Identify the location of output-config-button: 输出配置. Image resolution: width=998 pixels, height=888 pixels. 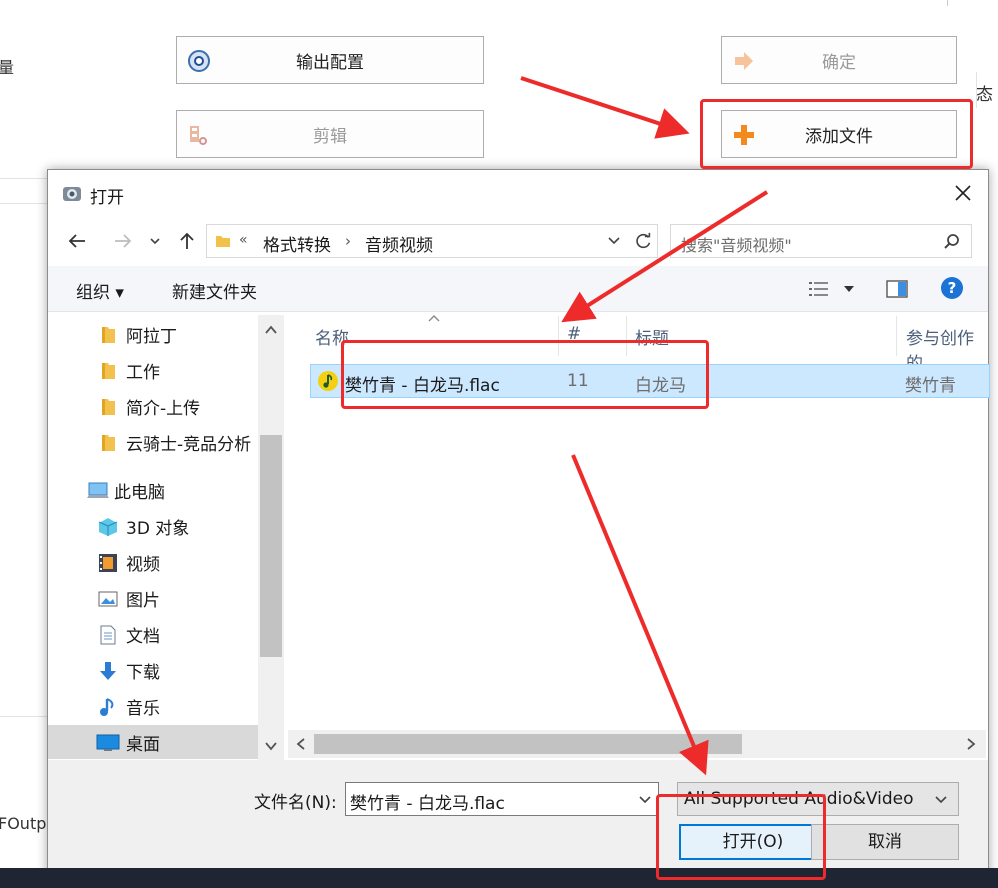
(330, 60).